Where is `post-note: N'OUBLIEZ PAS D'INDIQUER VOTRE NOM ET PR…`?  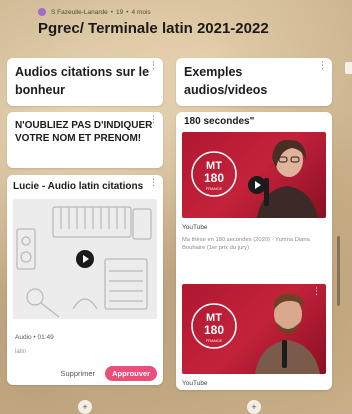
post-note: N'OUBLIEZ PAS D'INDIQUER VOTRE NOM ET PR… is located at coordinates (85, 140).